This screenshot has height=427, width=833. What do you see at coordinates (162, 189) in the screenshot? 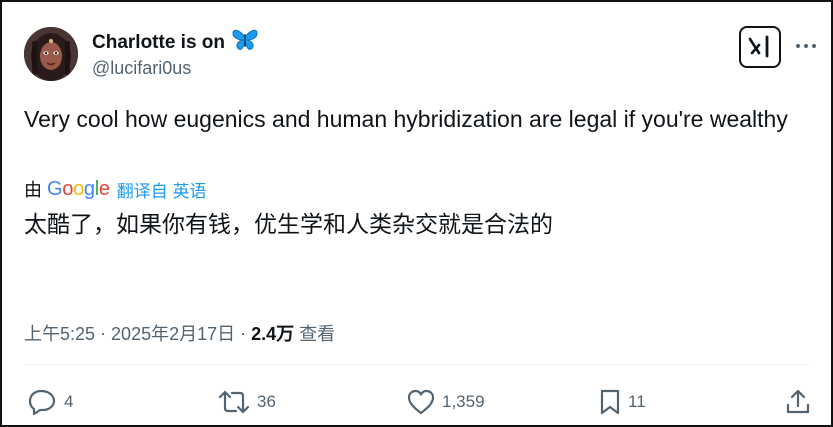
I see `translated-from-link: 翻译自 英语` at bounding box center [162, 189].